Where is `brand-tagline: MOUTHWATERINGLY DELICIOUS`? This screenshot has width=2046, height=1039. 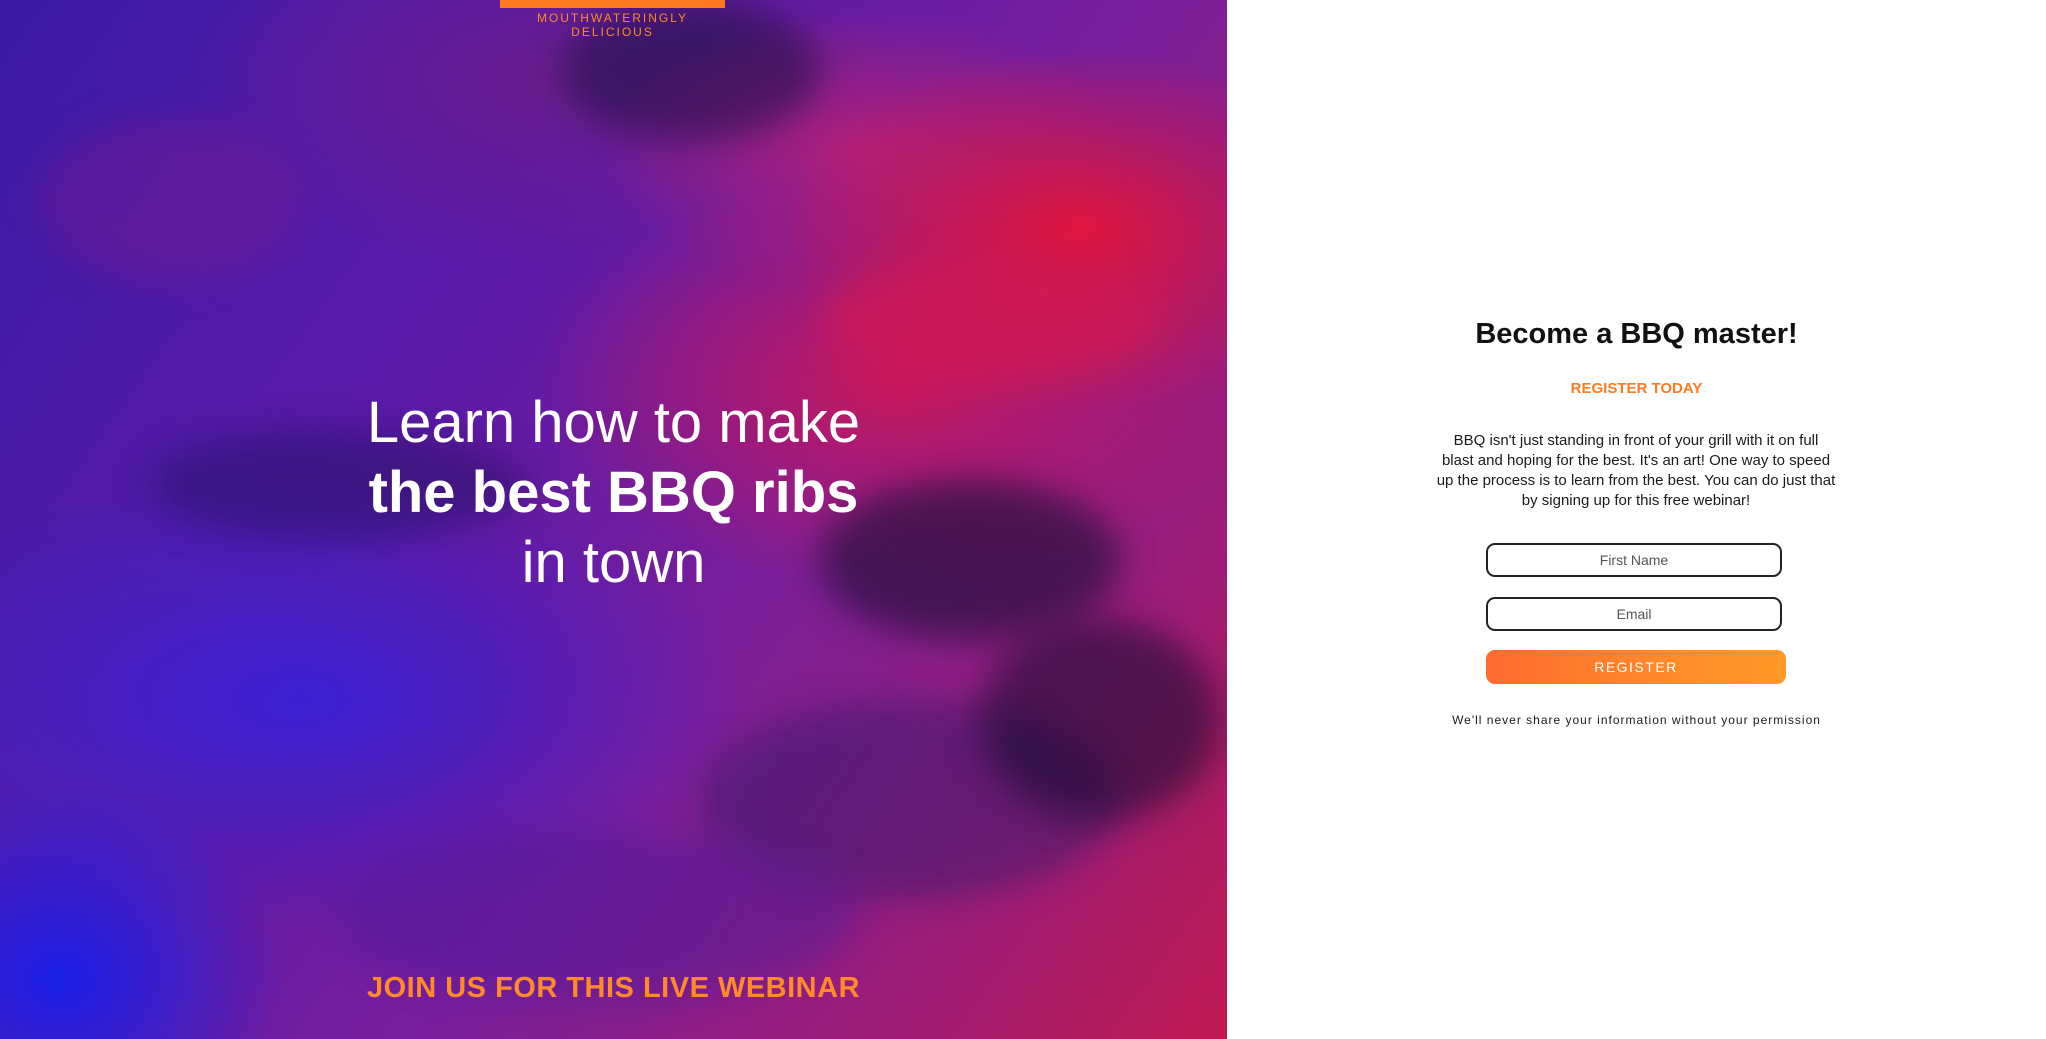
brand-tagline: MOUTHWATERINGLY DELICIOUS is located at coordinates (612, 25).